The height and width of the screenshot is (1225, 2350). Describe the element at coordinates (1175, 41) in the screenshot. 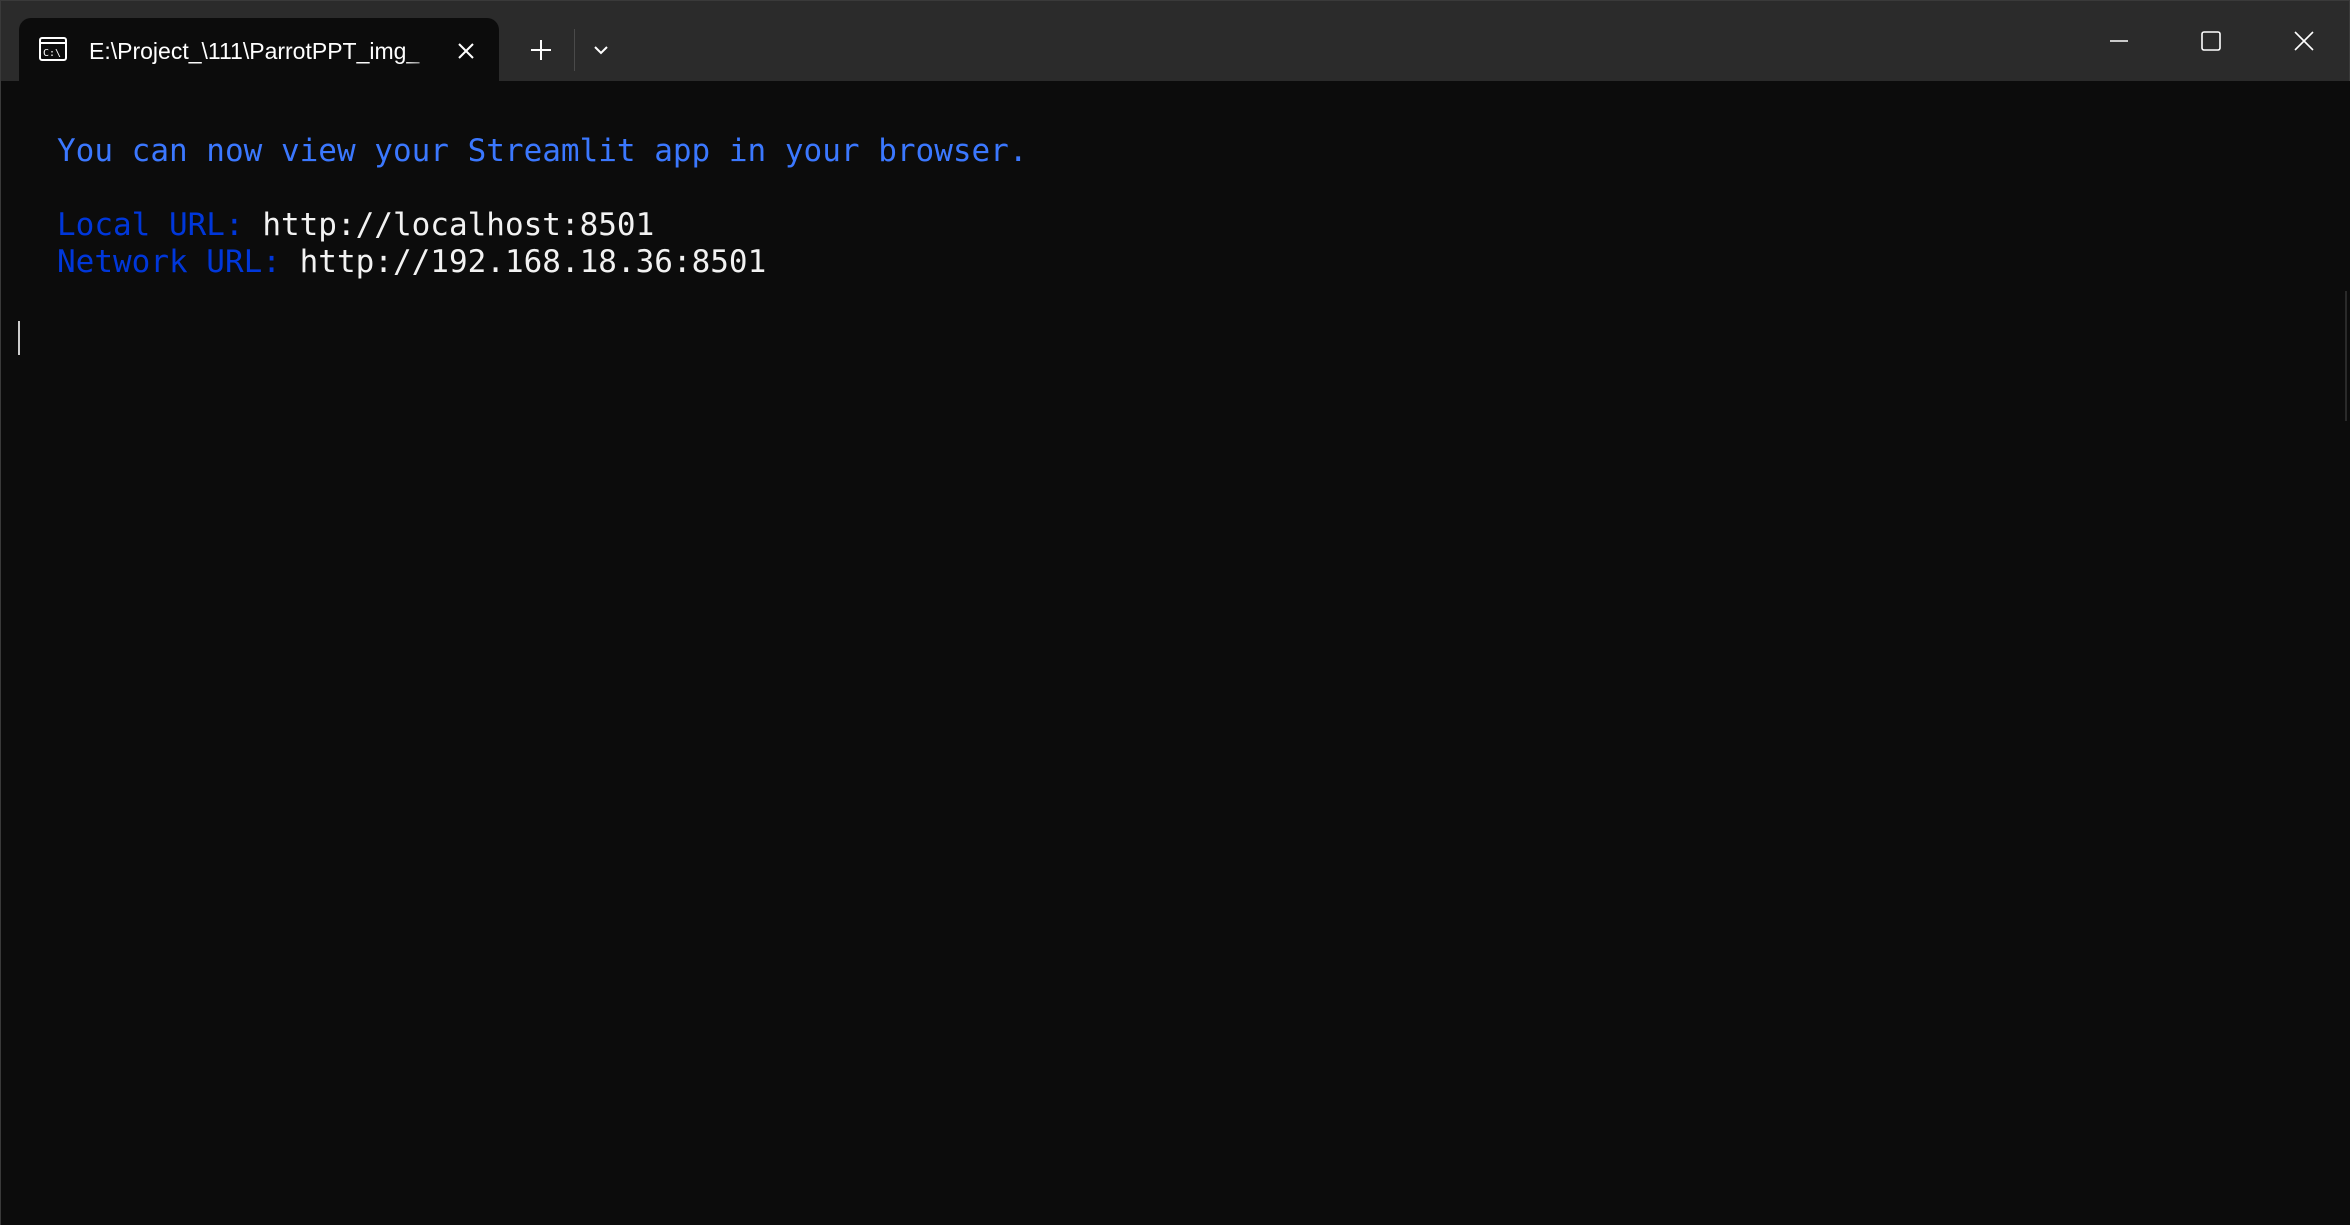

I see `title-bar: C:\ E:\Project_\111\ParrotPPT_img_` at that location.